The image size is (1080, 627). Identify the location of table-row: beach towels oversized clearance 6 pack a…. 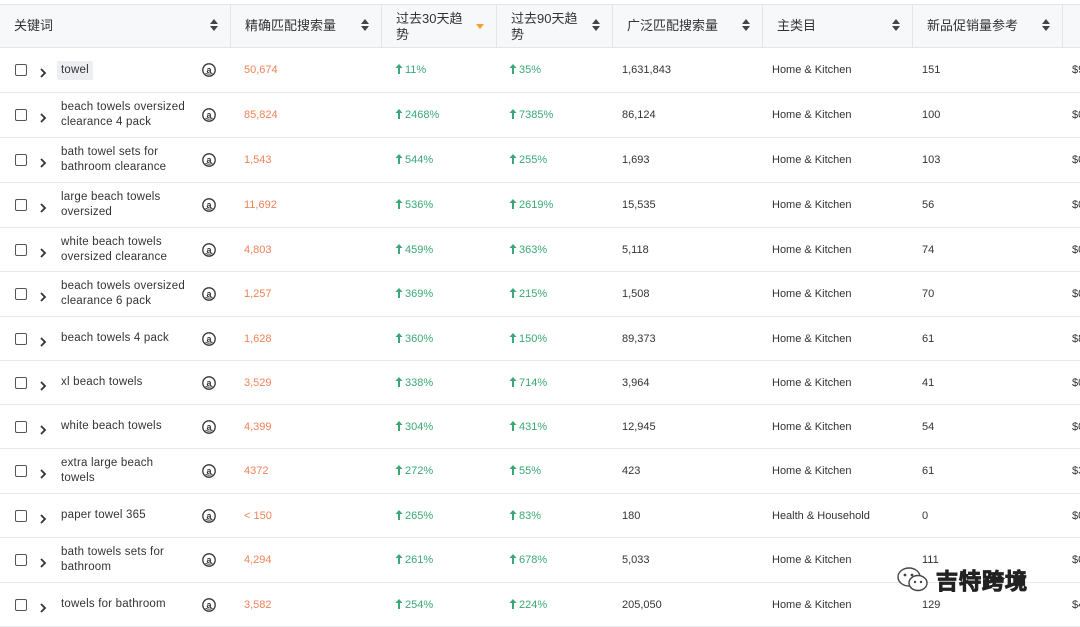
(540, 294).